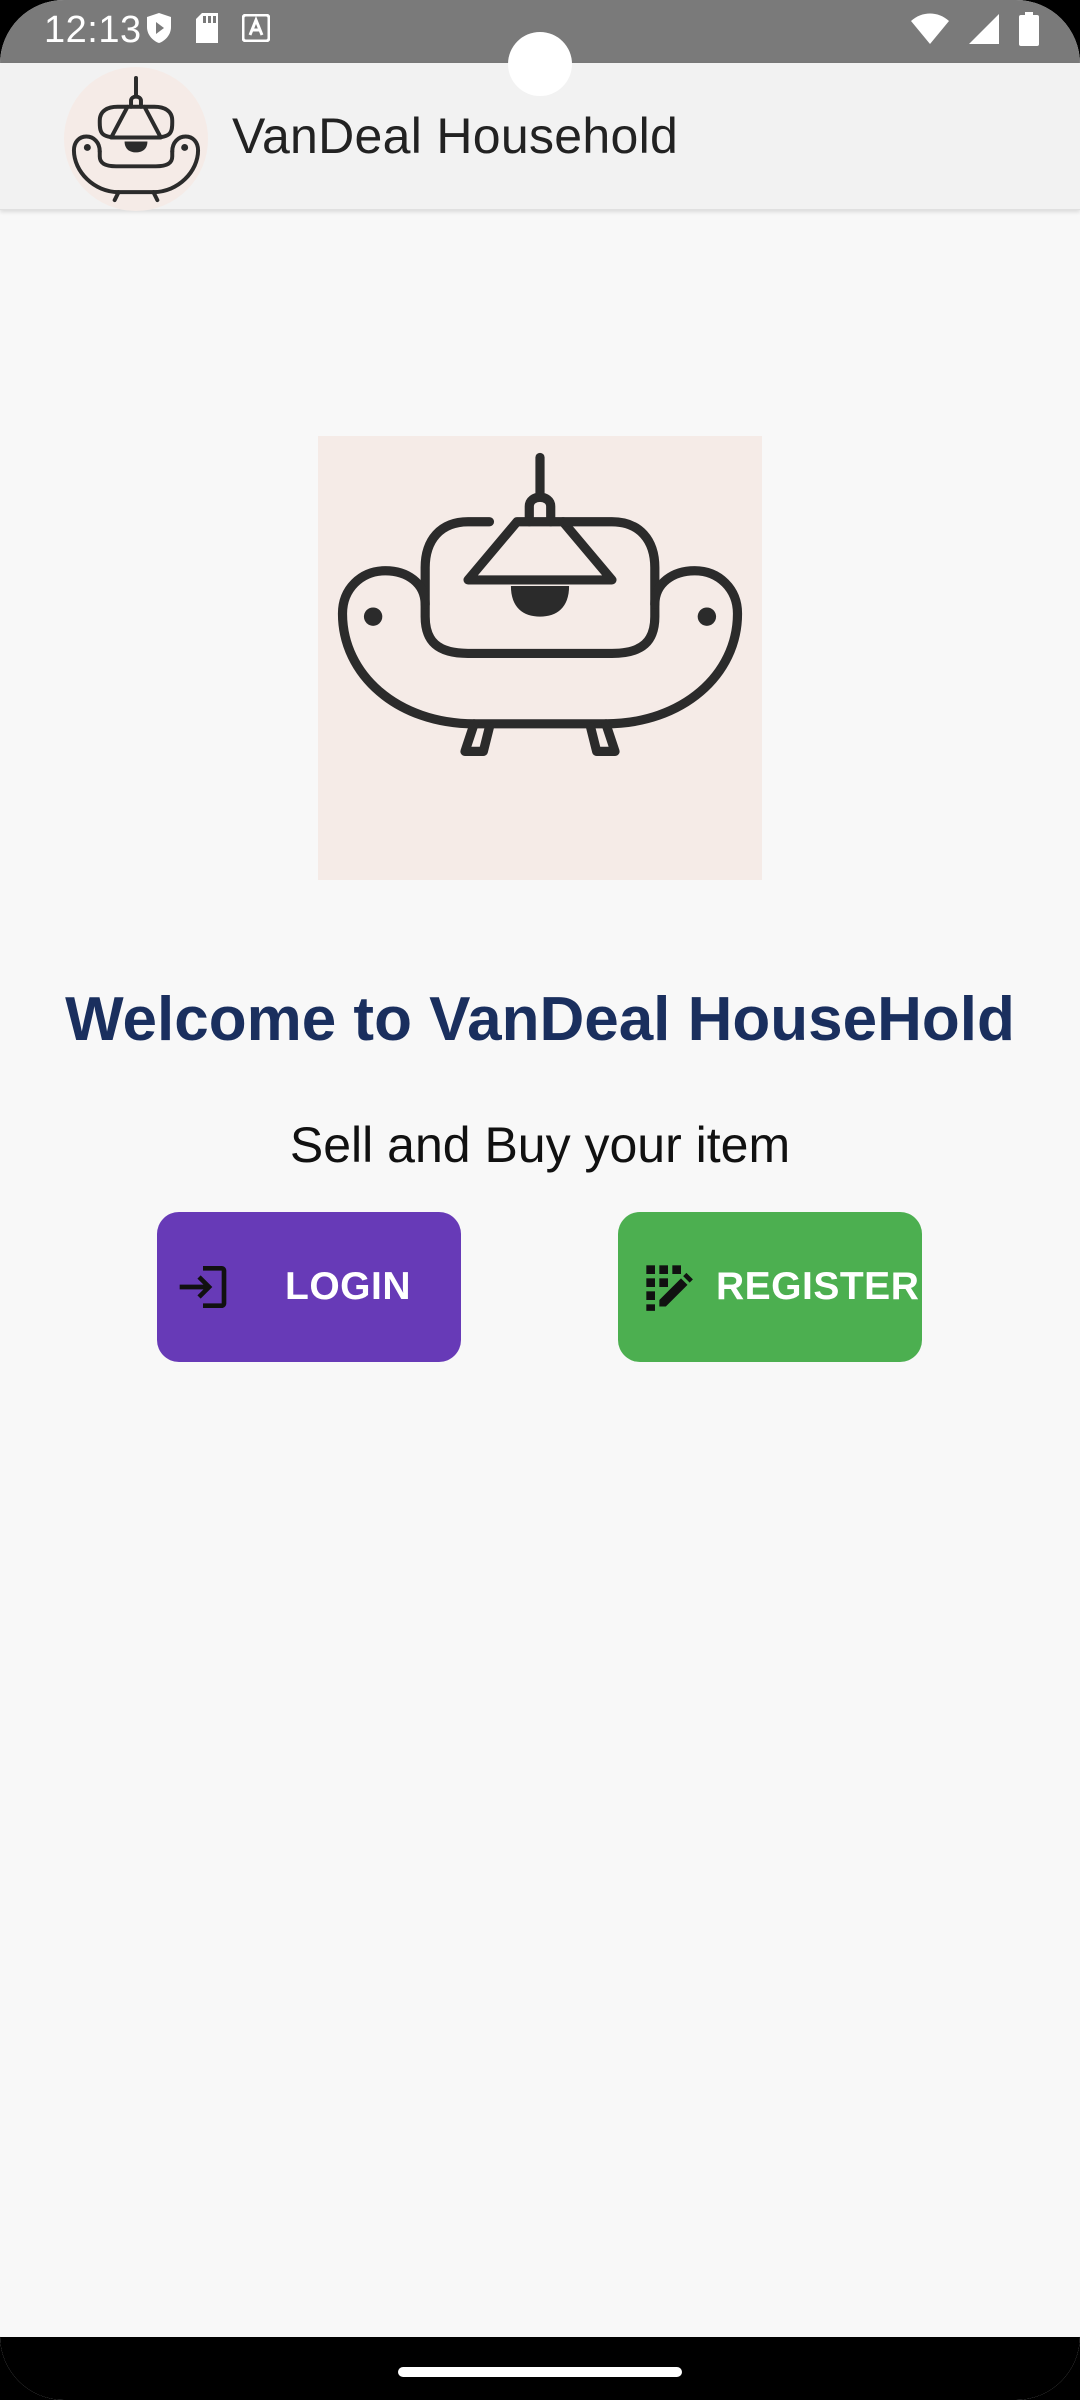 The width and height of the screenshot is (1080, 2400). What do you see at coordinates (540, 1019) in the screenshot?
I see `welcome-title: Welcome to VanDeal HouseHold` at bounding box center [540, 1019].